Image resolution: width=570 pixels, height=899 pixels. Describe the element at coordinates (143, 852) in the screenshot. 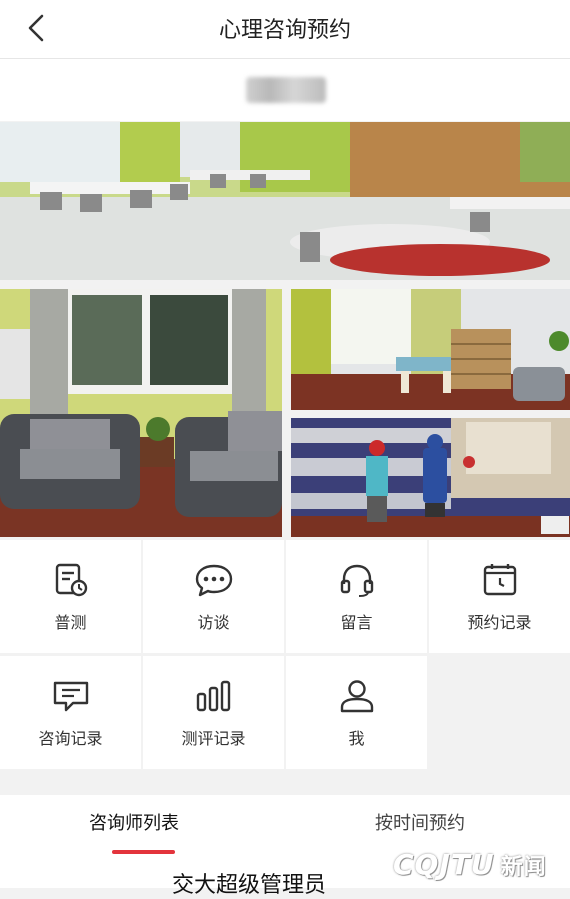

I see `active-tab-indicator` at that location.